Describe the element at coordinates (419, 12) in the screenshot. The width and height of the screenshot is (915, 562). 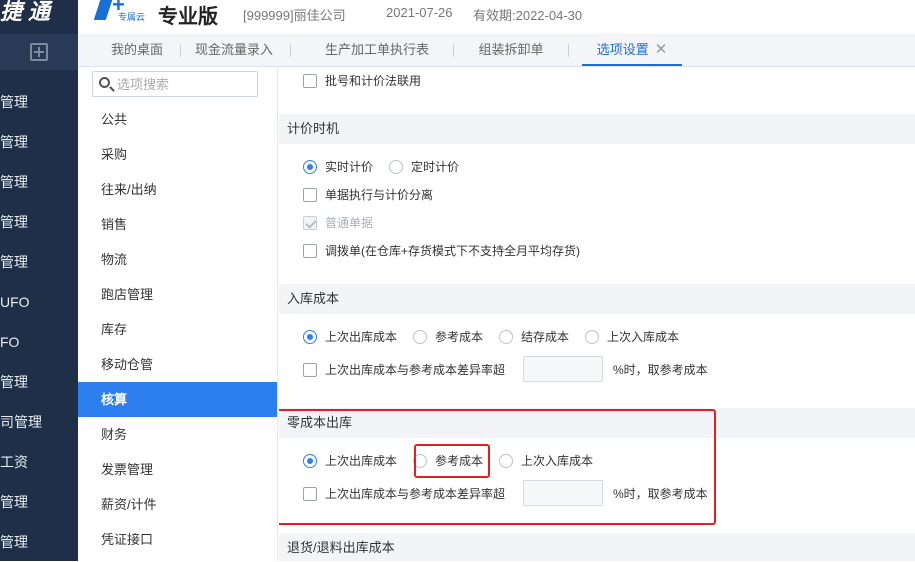
I see `login-date: 2021-07-26` at that location.